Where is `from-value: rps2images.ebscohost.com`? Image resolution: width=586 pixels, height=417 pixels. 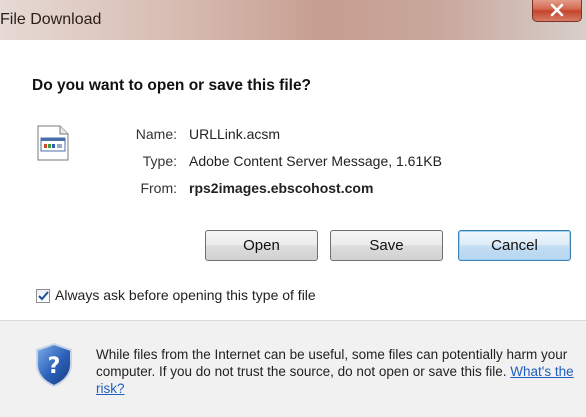 from-value: rps2images.ebscohost.com is located at coordinates (281, 188).